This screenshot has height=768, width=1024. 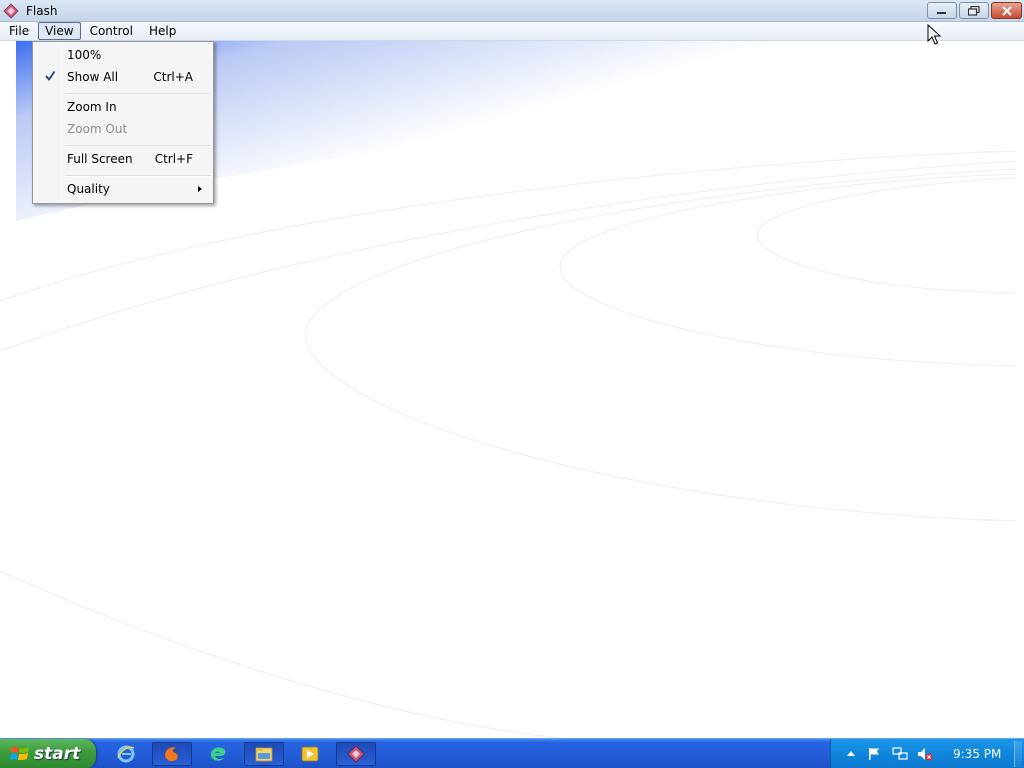 I want to click on mouse-cursor-icon, so click(x=934, y=34).